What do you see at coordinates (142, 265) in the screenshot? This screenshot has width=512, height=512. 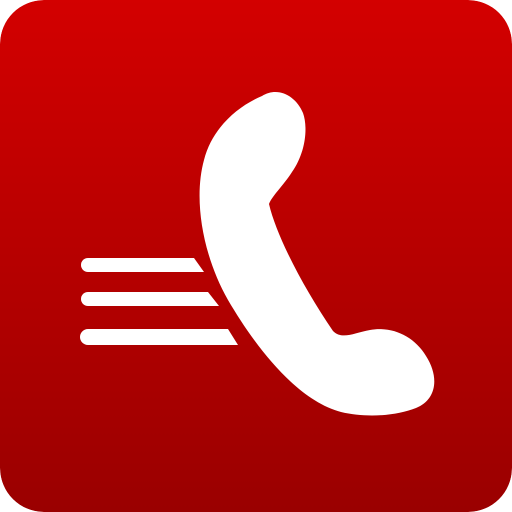 I see `speed-line-top` at bounding box center [142, 265].